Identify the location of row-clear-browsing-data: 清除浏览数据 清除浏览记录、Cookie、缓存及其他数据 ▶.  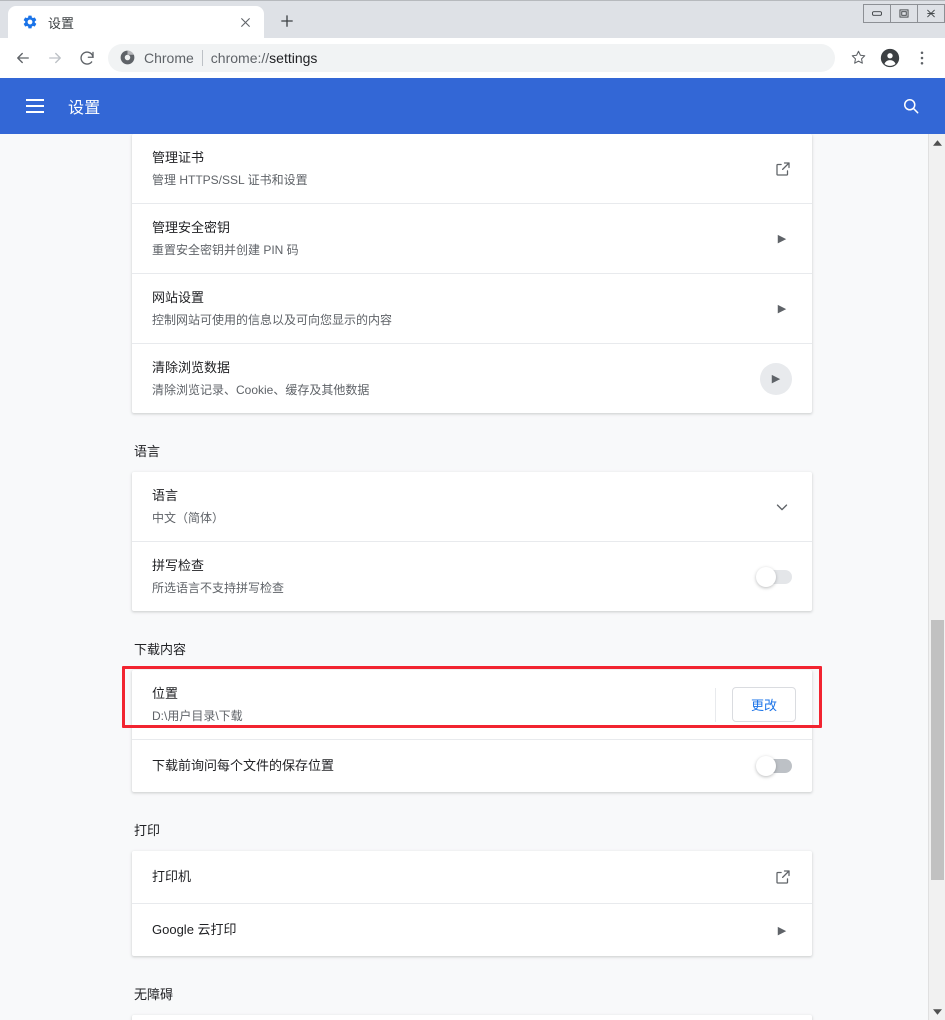
(472, 378).